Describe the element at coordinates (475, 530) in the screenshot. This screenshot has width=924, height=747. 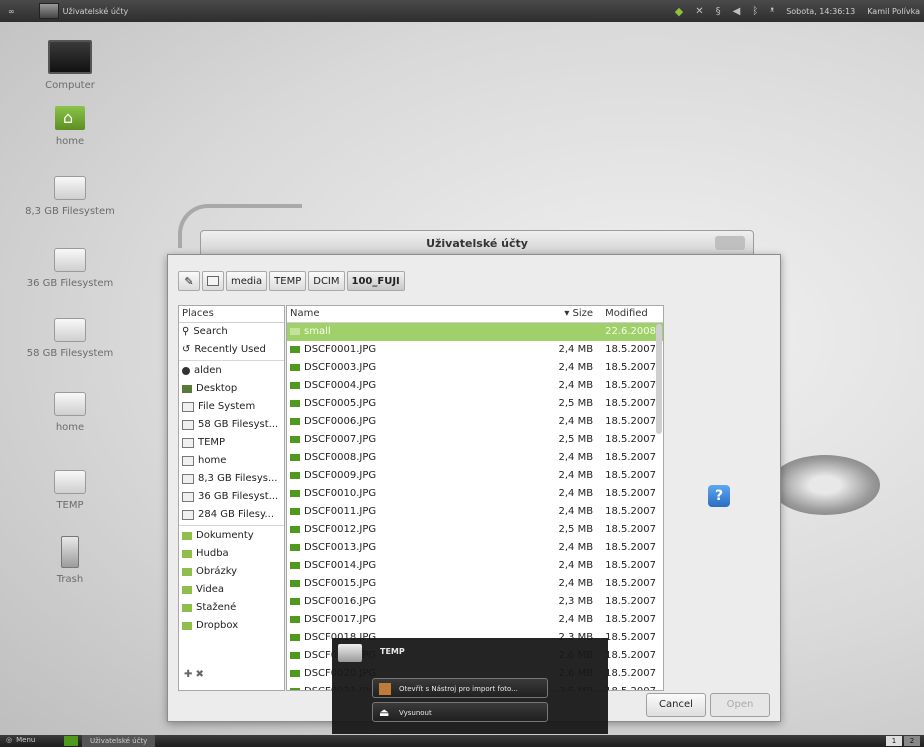
I see `file-row: DSCF0012.JPG 2,5 MB 18.5.2007` at that location.